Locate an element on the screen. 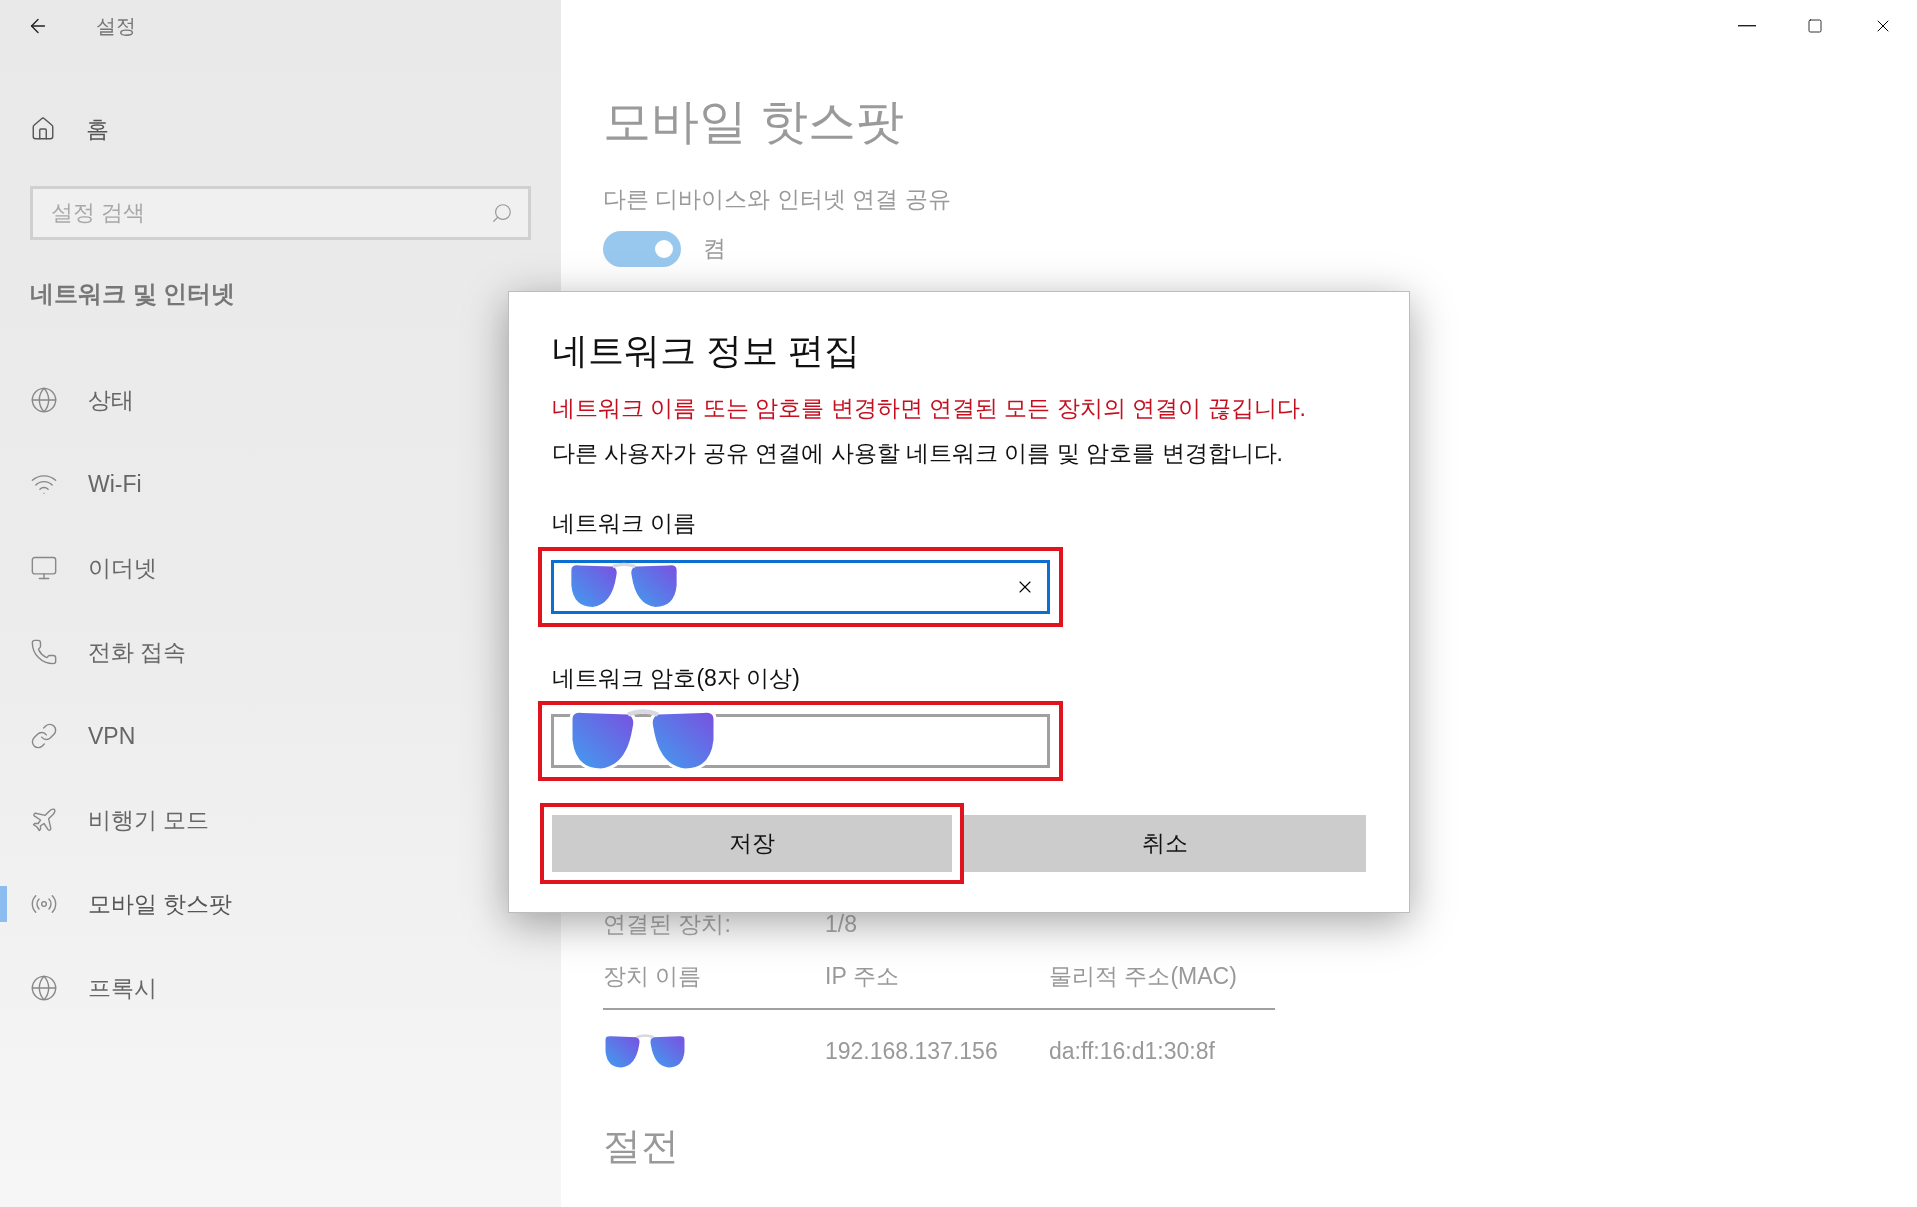 This screenshot has width=1917, height=1207. toggle-label: 켬 is located at coordinates (714, 249).